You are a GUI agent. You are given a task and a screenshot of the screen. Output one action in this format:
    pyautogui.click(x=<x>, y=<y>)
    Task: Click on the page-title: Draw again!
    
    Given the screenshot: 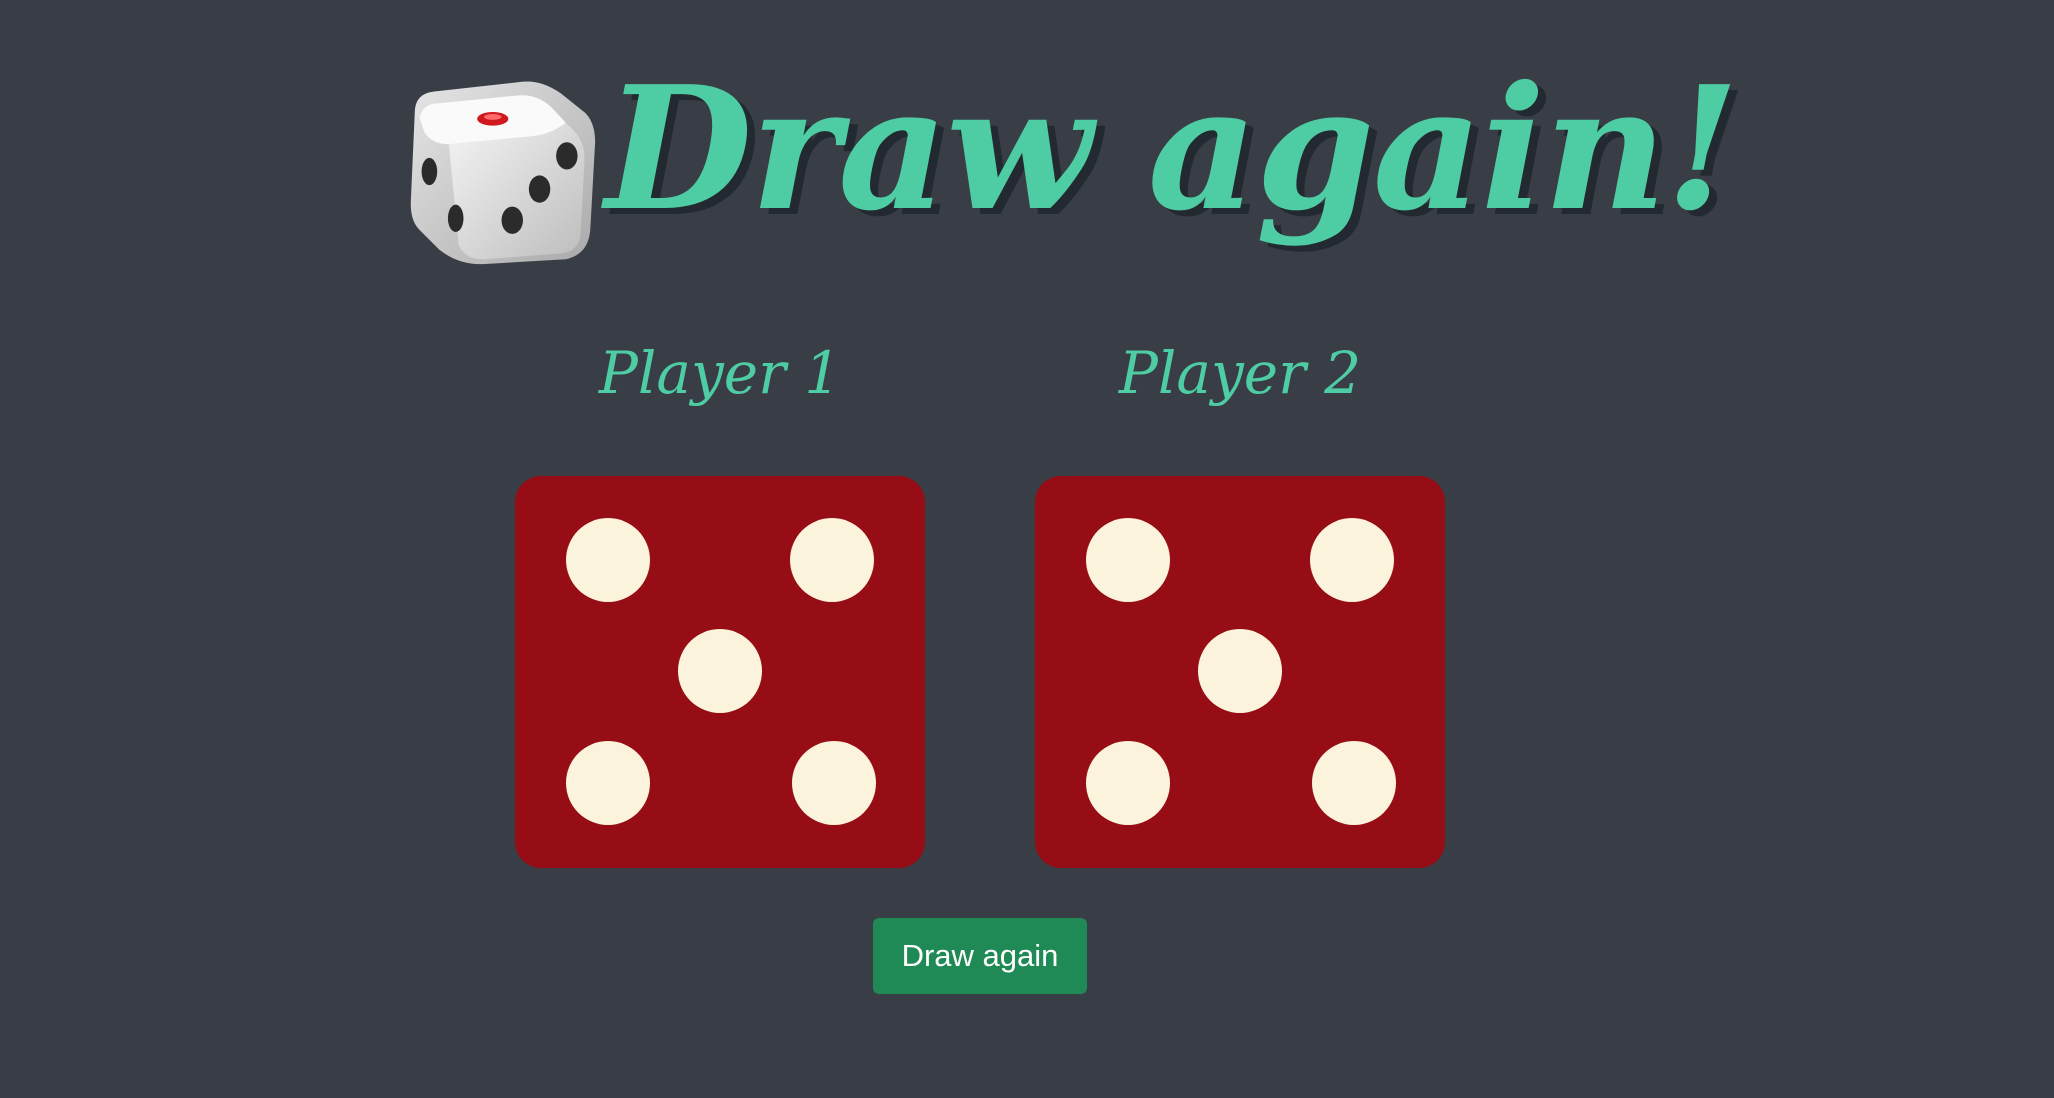 What is the action you would take?
    pyautogui.click(x=1172, y=149)
    